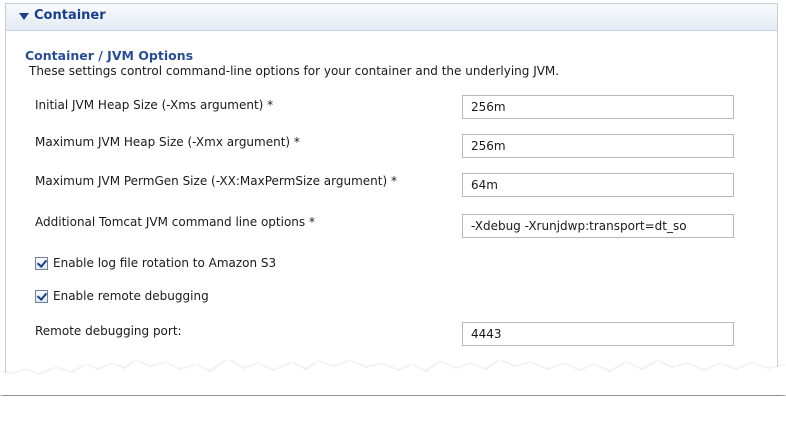  Describe the element at coordinates (24, 16) in the screenshot. I see `expand-collapse-icon` at that location.